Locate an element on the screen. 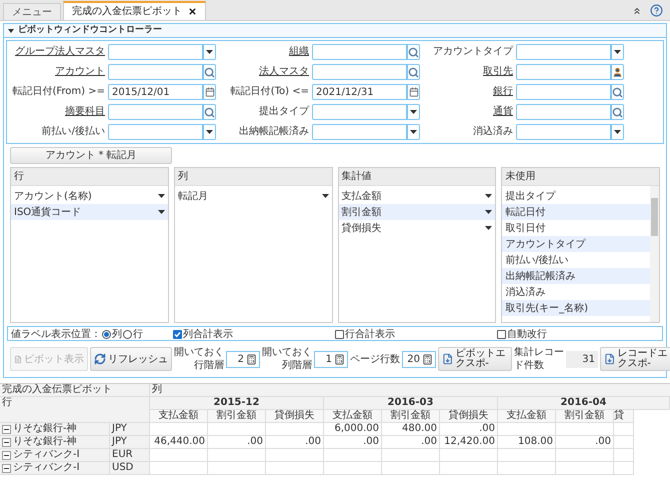  checkbox-label: 列合計表示 is located at coordinates (208, 335).